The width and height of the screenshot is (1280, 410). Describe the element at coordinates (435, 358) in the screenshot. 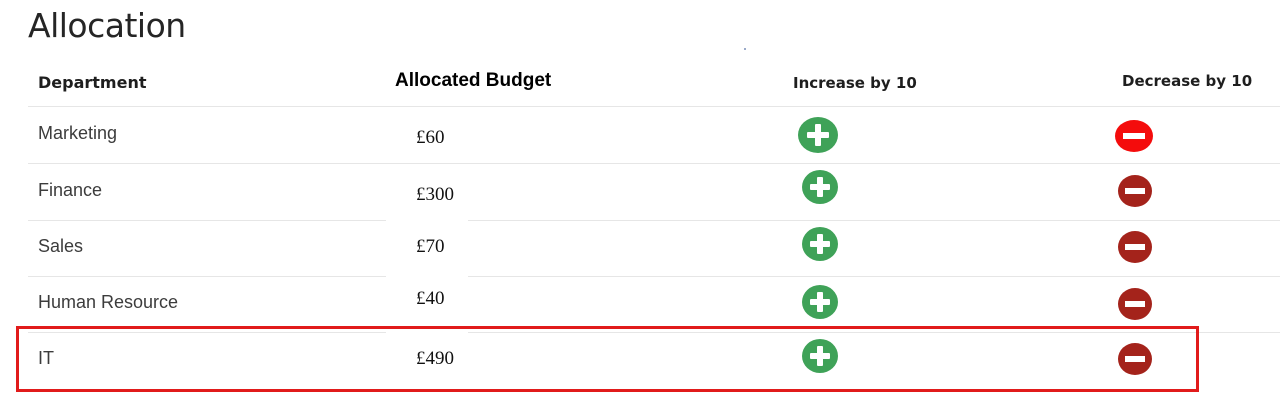

I see `budget-value: £490` at that location.